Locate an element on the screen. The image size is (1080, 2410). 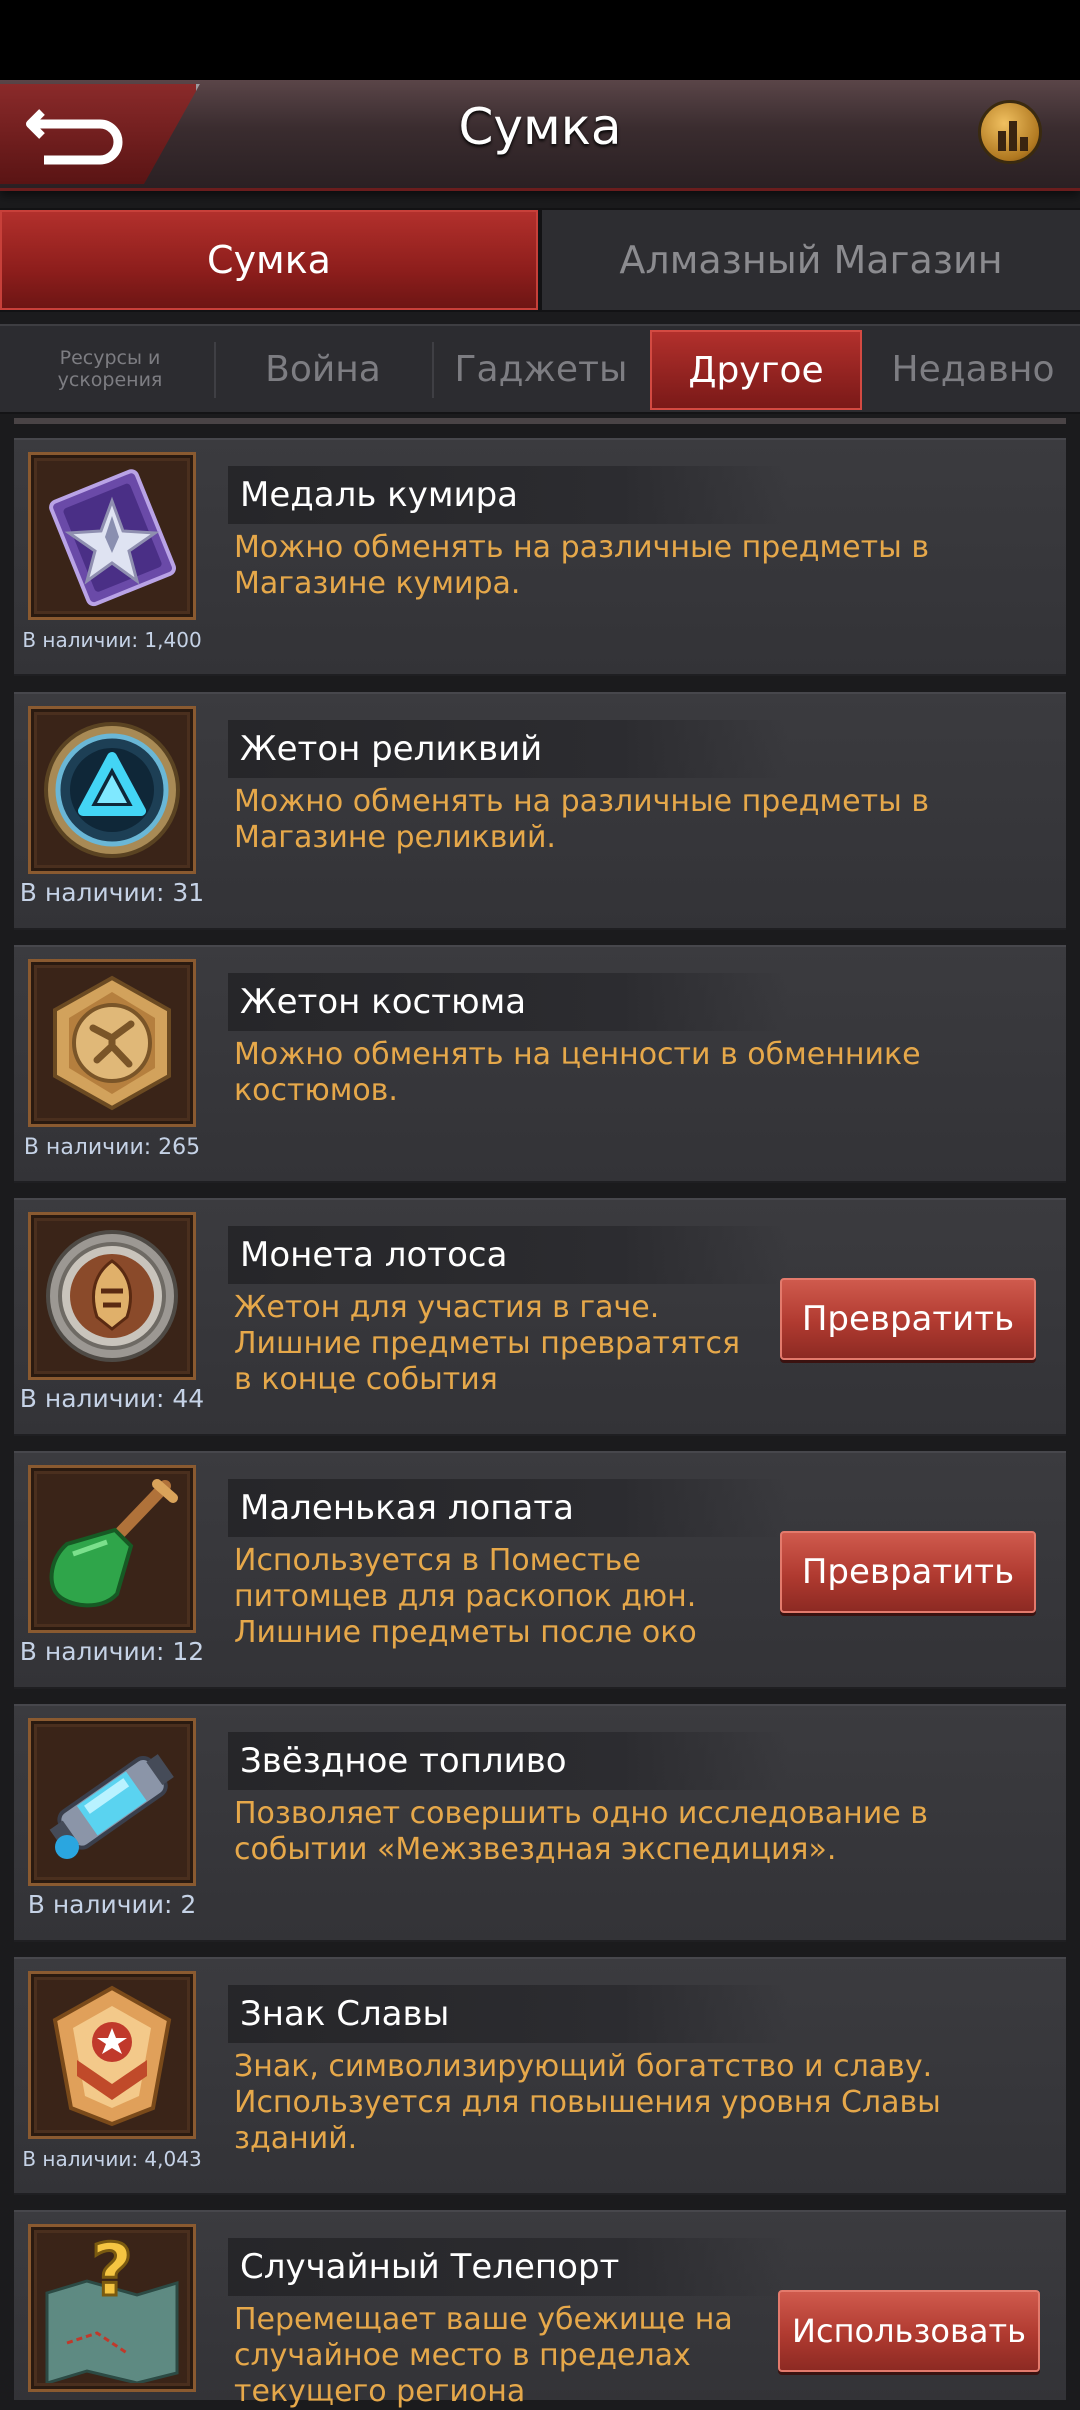
item-name: Знак Славы is located at coordinates (508, 2014).